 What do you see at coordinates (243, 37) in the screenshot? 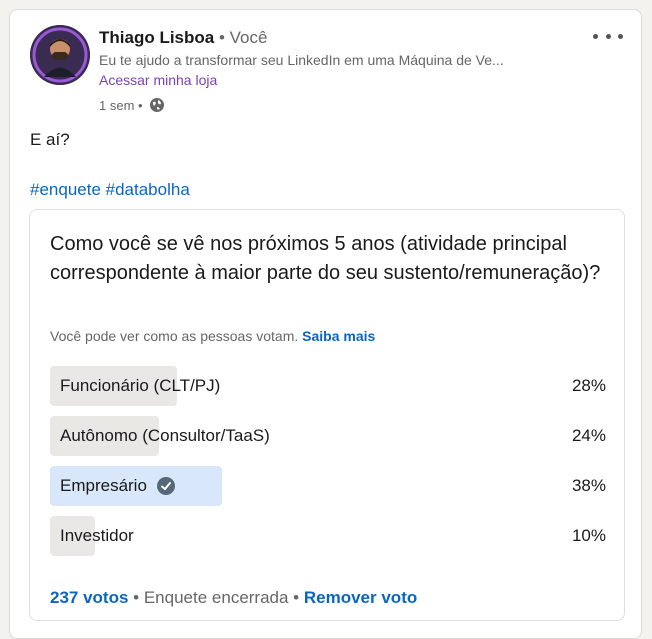
I see `author-relation: • Você` at bounding box center [243, 37].